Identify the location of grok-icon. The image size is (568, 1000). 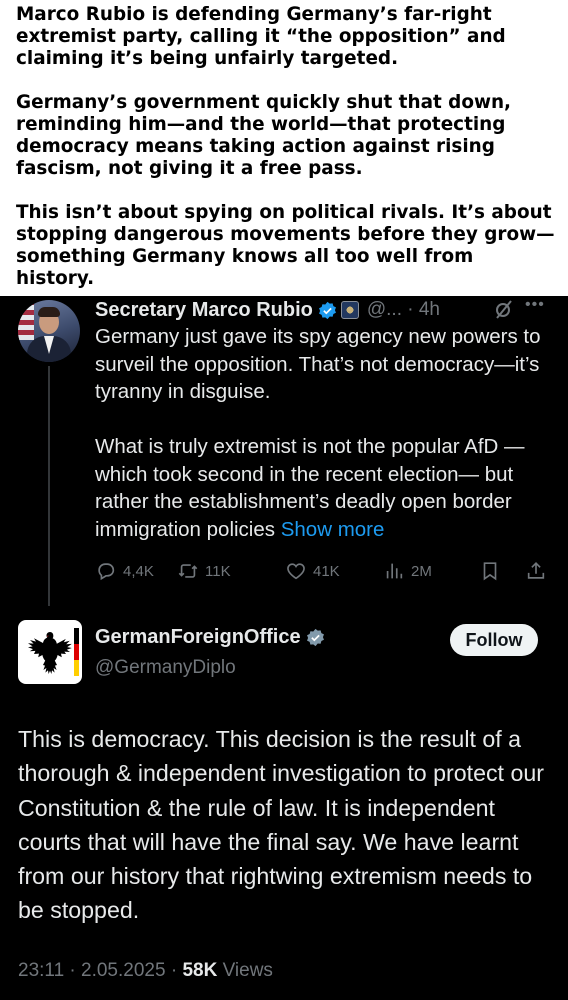
(504, 309).